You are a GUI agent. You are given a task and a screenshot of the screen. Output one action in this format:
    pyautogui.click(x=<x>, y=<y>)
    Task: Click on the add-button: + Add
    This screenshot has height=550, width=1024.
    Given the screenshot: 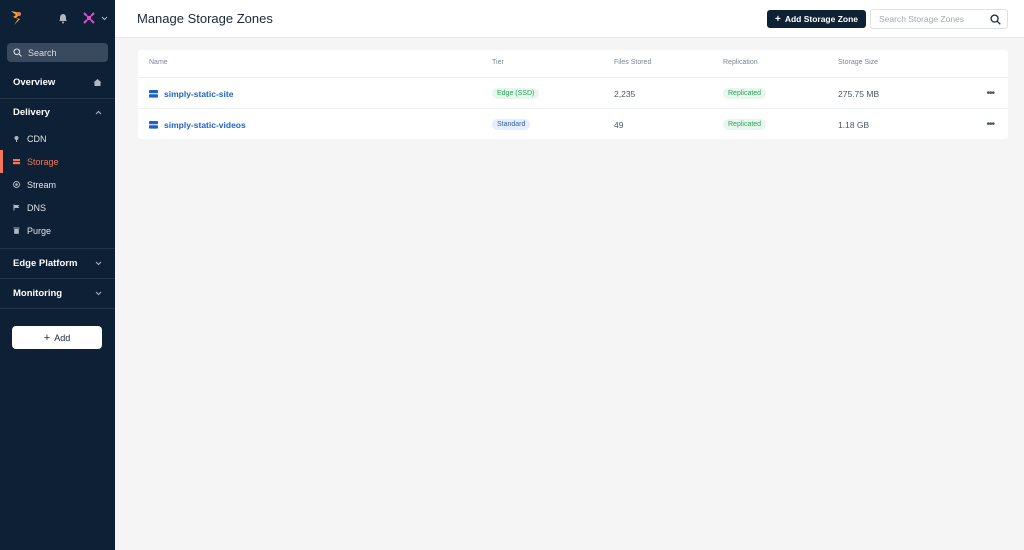 What is the action you would take?
    pyautogui.click(x=57, y=337)
    